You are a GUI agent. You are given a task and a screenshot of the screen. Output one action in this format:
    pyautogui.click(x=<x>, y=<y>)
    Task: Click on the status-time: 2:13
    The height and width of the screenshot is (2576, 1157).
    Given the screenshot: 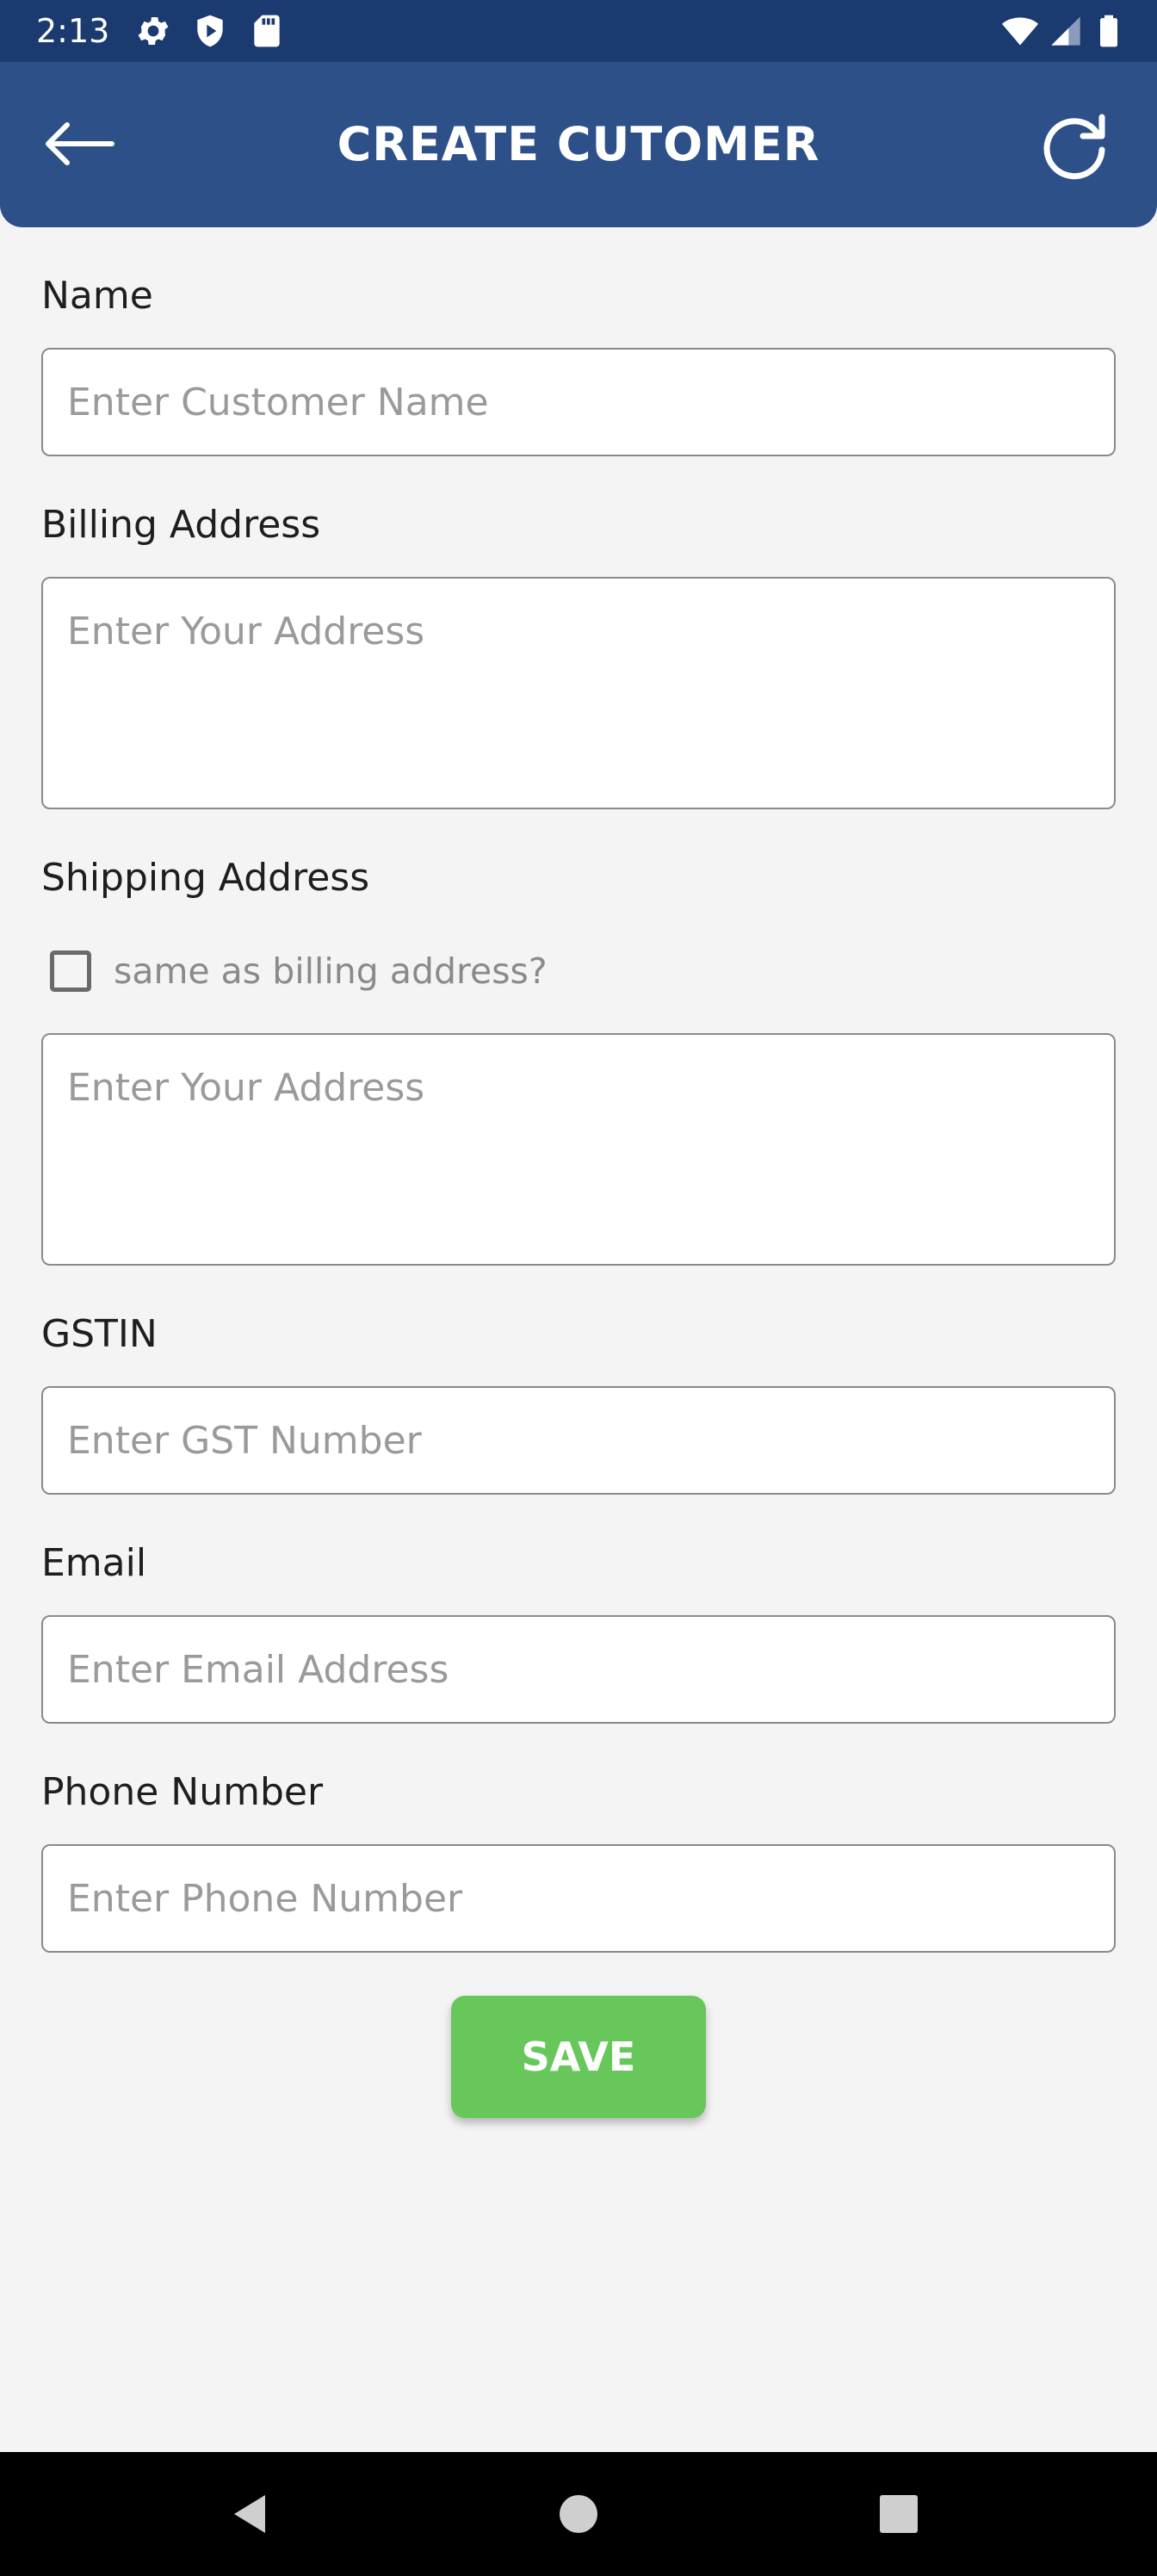 What is the action you would take?
    pyautogui.click(x=73, y=31)
    